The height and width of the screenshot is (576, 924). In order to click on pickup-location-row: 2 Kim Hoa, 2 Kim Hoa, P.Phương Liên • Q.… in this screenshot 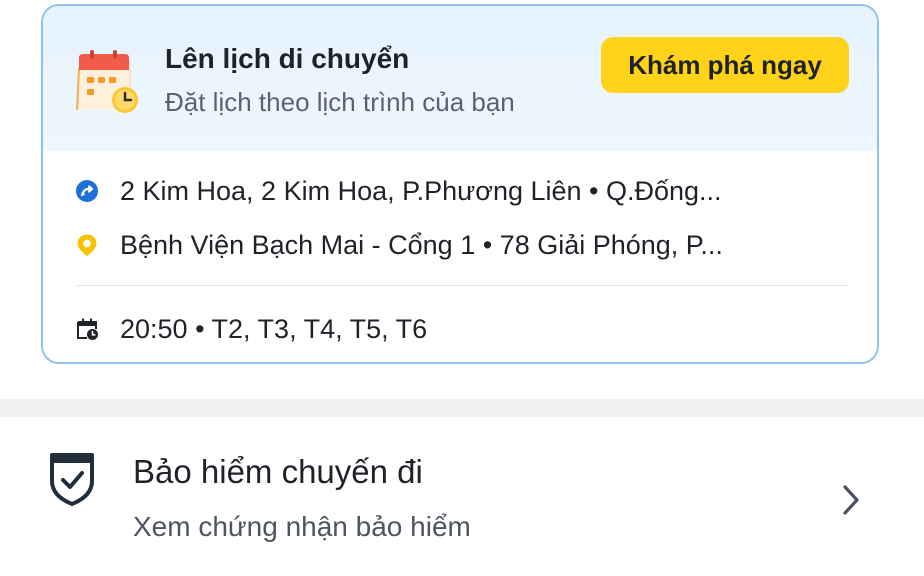, I will do `click(398, 191)`.